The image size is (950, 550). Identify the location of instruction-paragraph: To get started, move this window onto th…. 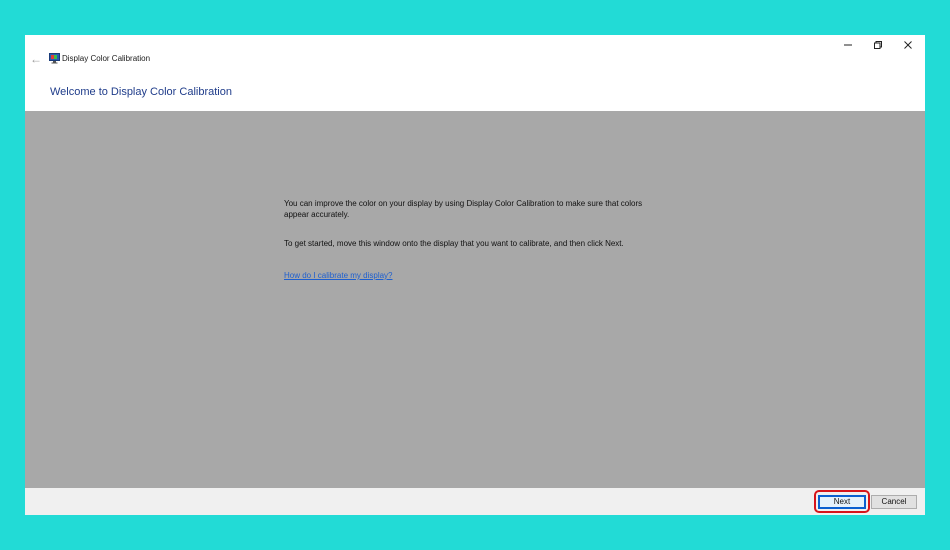
(454, 243).